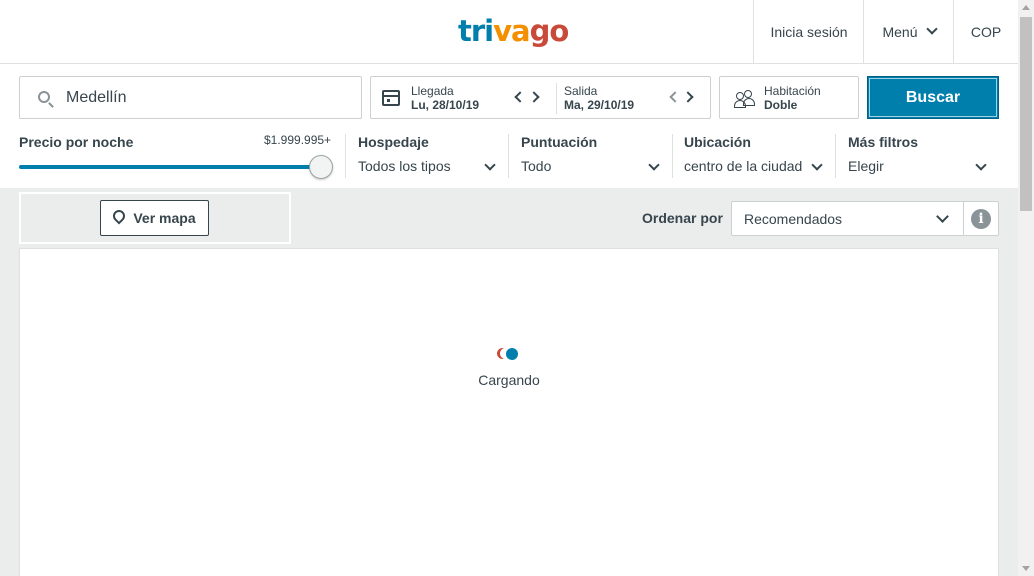 The width and height of the screenshot is (1034, 576). What do you see at coordinates (717, 142) in the screenshot?
I see `location-filter-label: Ubicación` at bounding box center [717, 142].